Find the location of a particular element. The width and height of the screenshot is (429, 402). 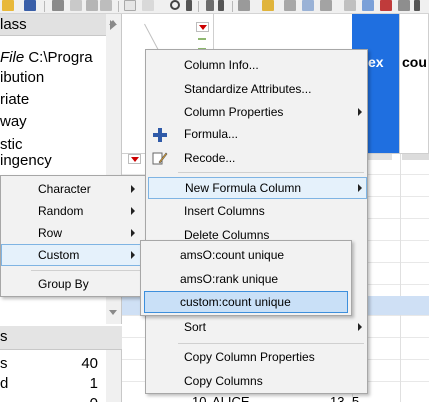

menu-item-label: Sort is located at coordinates (195, 327).